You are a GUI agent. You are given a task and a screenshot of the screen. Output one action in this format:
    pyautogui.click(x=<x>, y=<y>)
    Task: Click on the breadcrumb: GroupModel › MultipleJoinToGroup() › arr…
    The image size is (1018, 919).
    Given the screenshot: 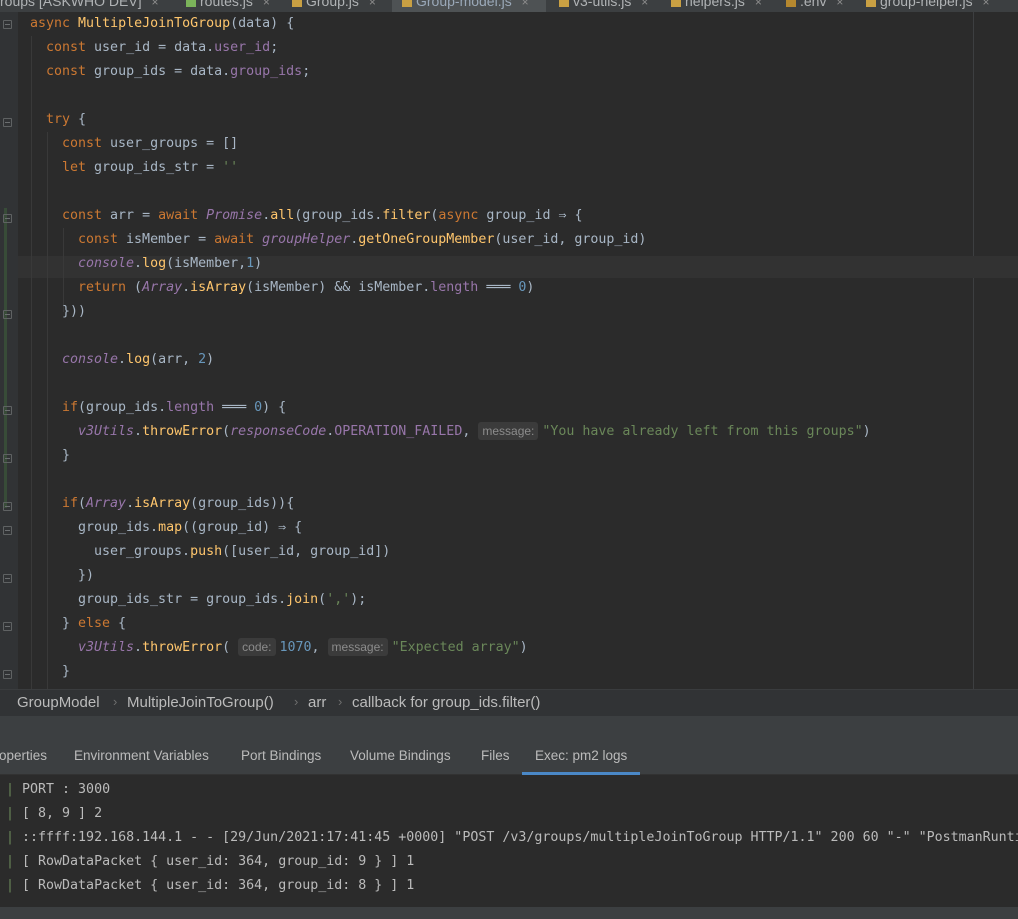 What is the action you would take?
    pyautogui.click(x=509, y=702)
    